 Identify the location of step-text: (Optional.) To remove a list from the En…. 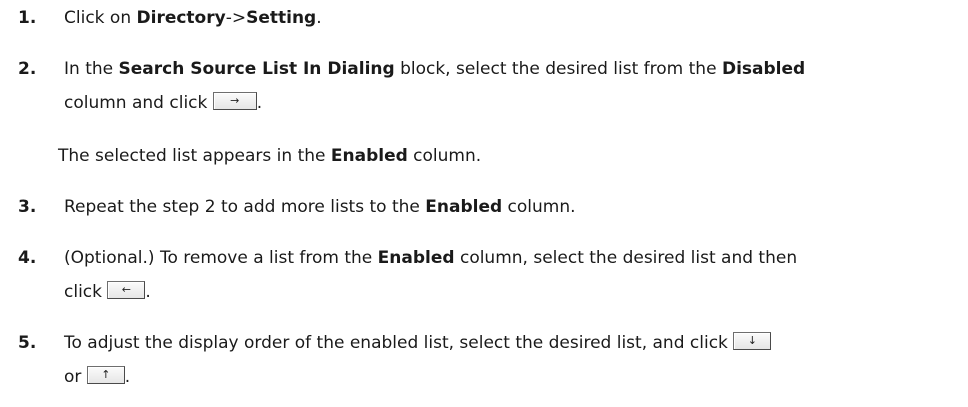
(431, 258).